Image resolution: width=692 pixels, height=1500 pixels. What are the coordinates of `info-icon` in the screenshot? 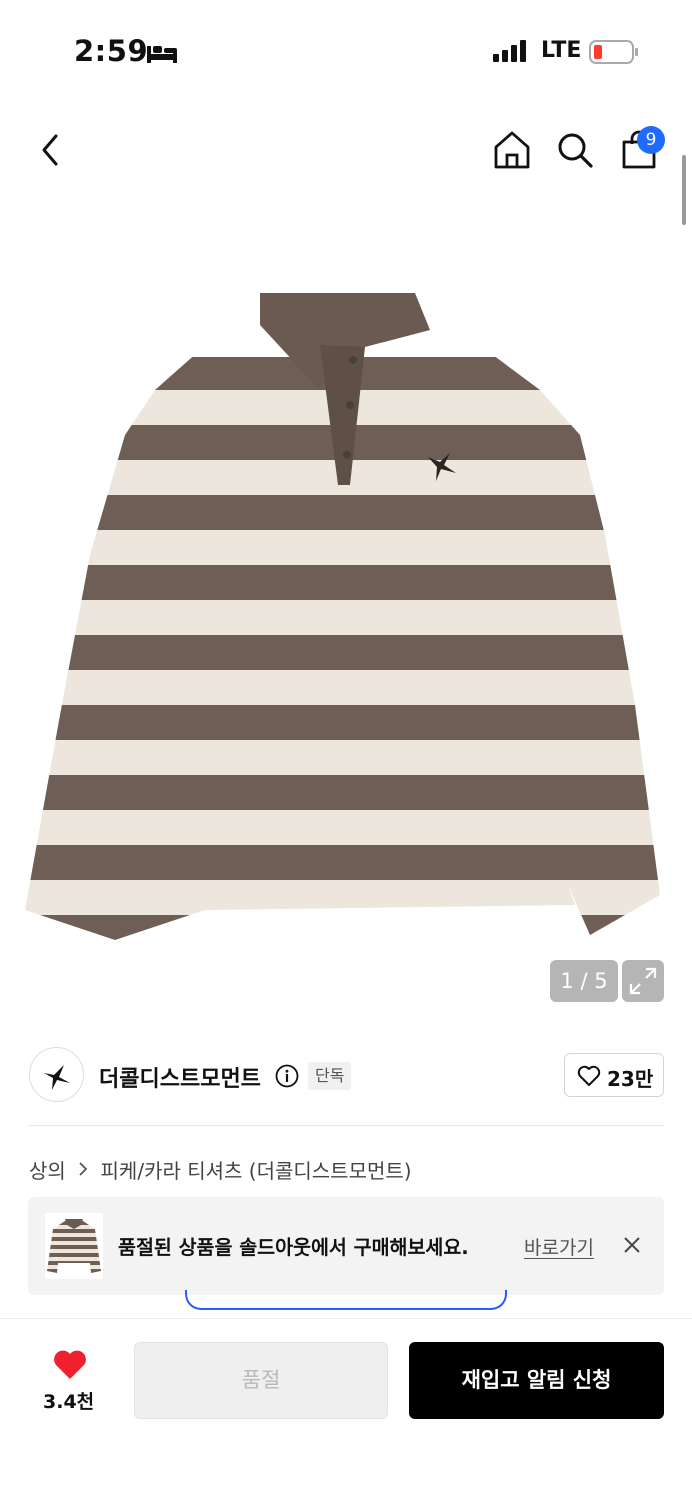 It's located at (287, 1078).